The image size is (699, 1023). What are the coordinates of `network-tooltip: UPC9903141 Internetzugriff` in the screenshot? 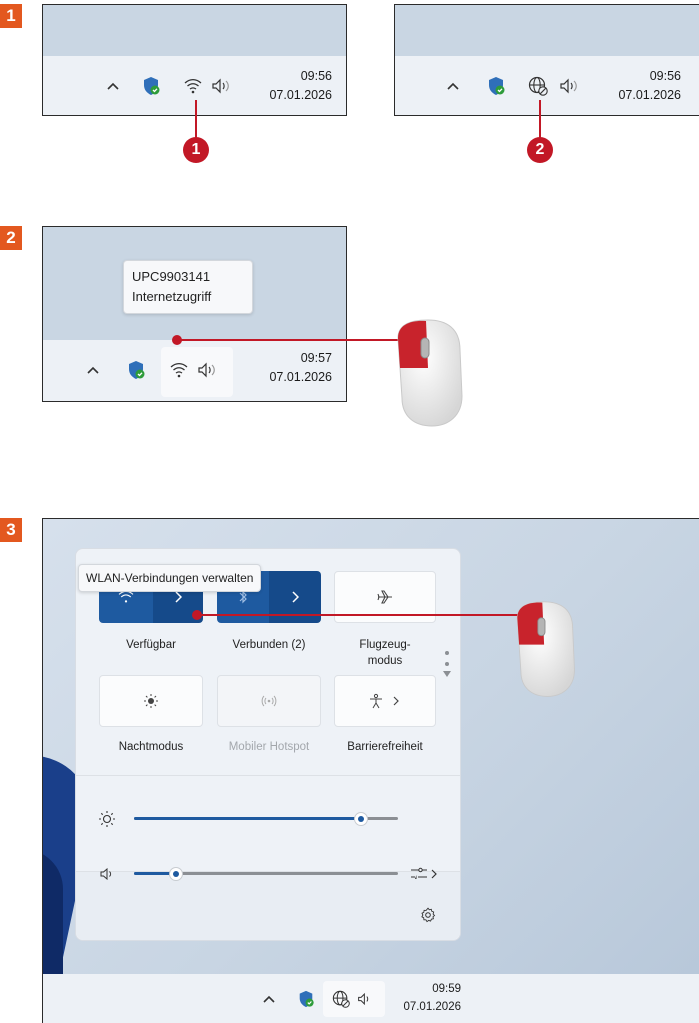 It's located at (188, 287).